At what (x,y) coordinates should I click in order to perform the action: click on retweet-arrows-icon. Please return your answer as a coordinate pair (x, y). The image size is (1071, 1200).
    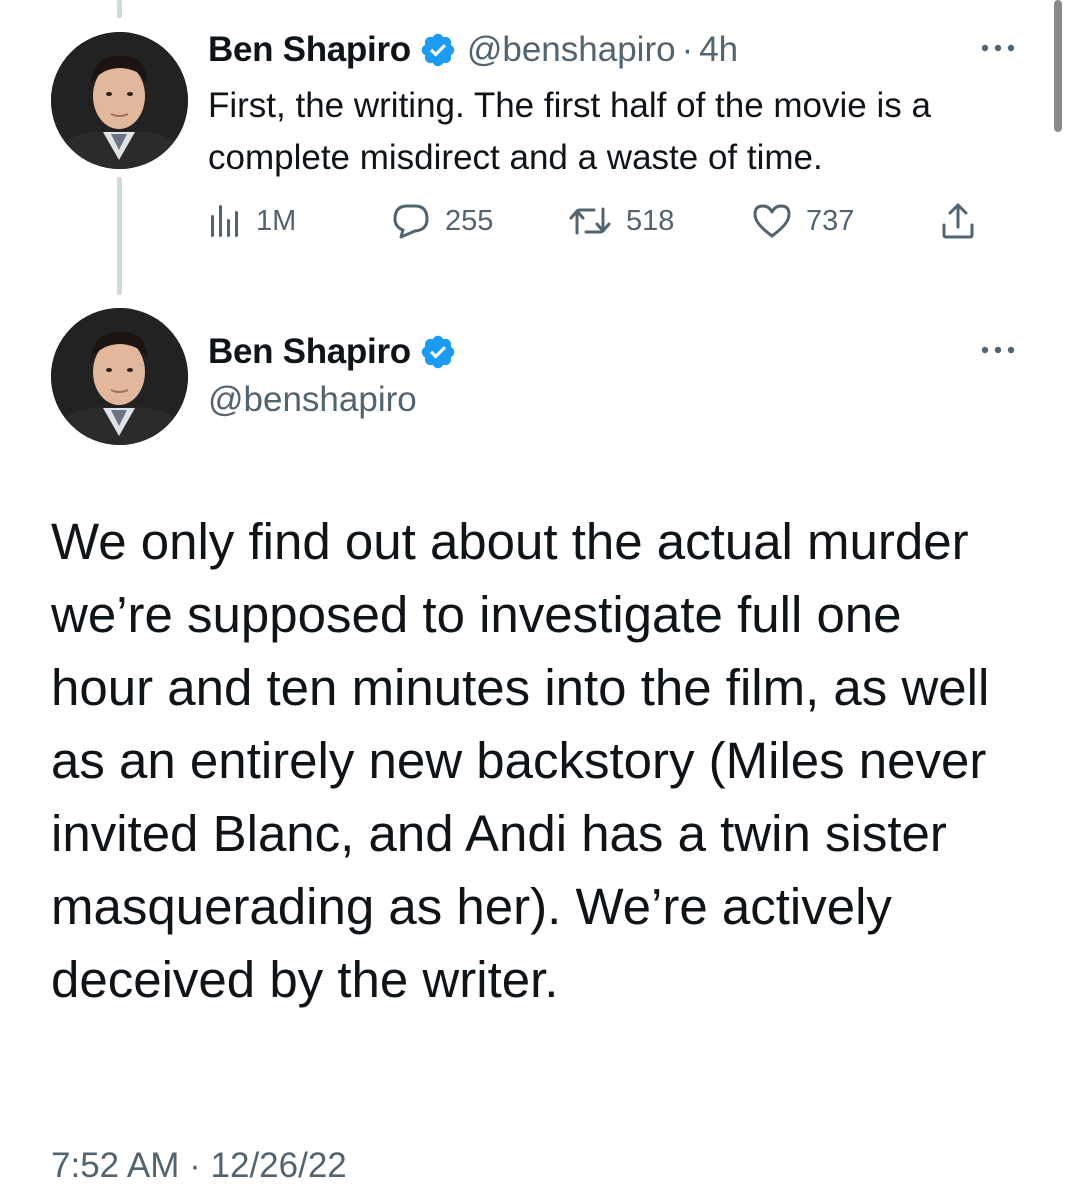
    Looking at the image, I should click on (590, 221).